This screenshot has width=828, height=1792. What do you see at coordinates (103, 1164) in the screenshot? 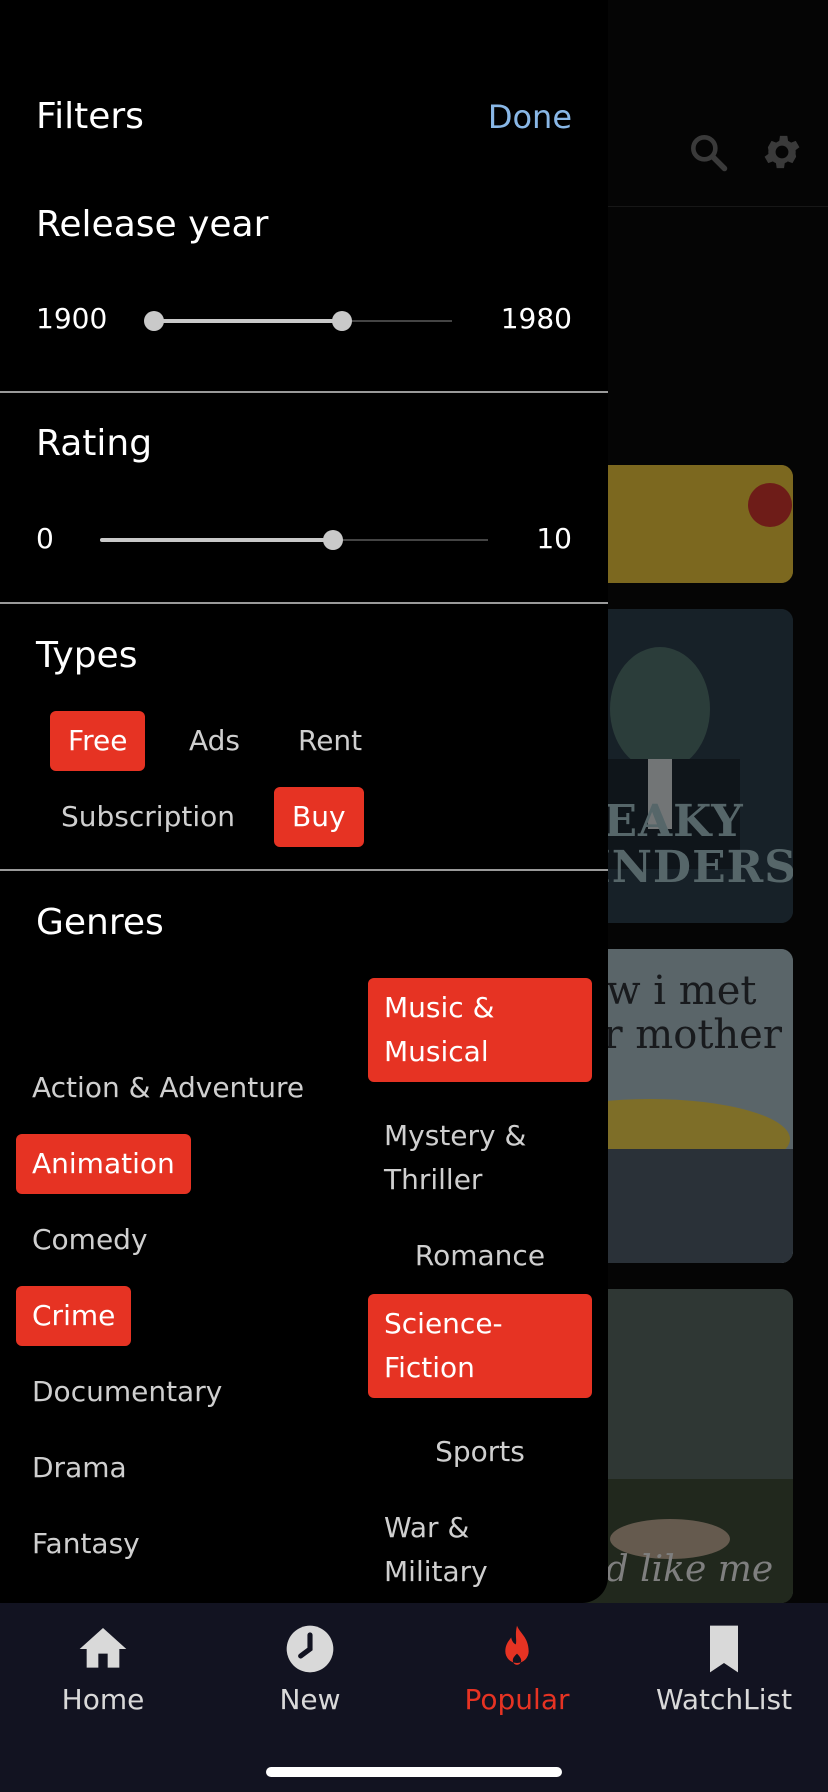
I see `genre-animation: Animation` at bounding box center [103, 1164].